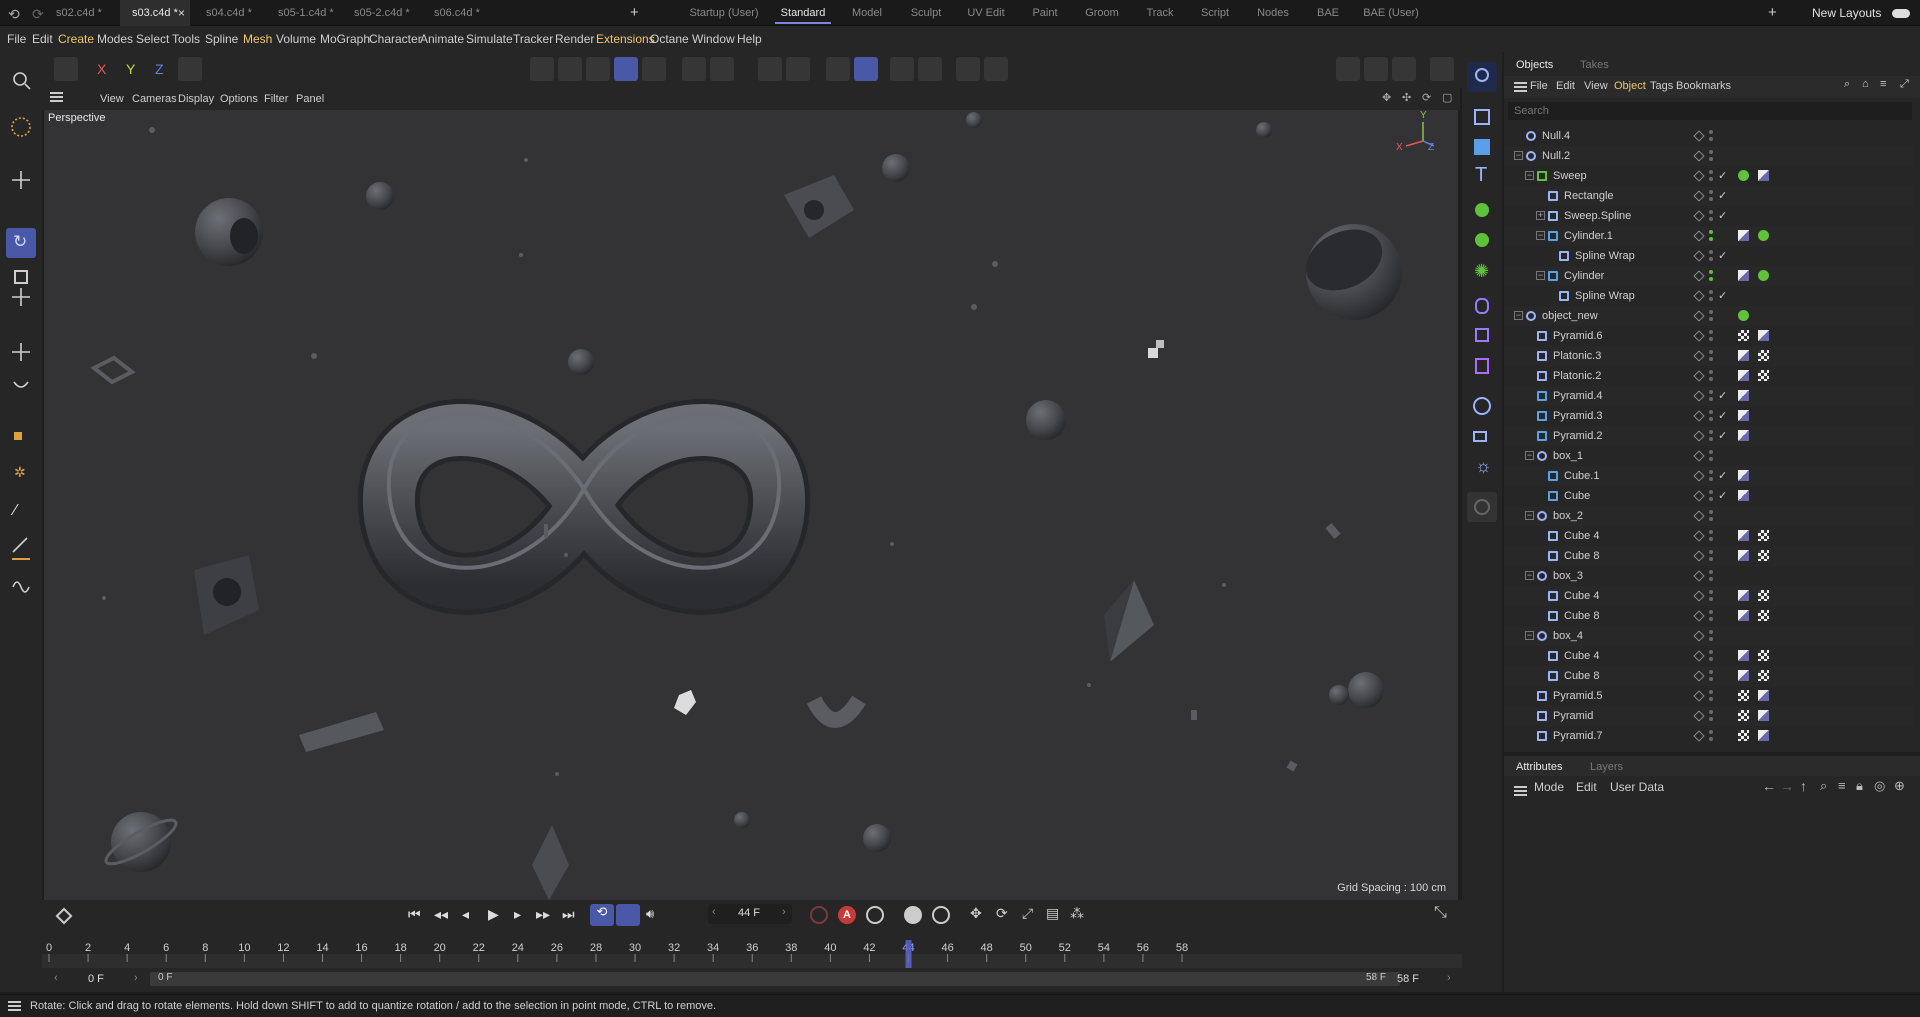  I want to click on object-row: − box_4, so click(1709, 636).